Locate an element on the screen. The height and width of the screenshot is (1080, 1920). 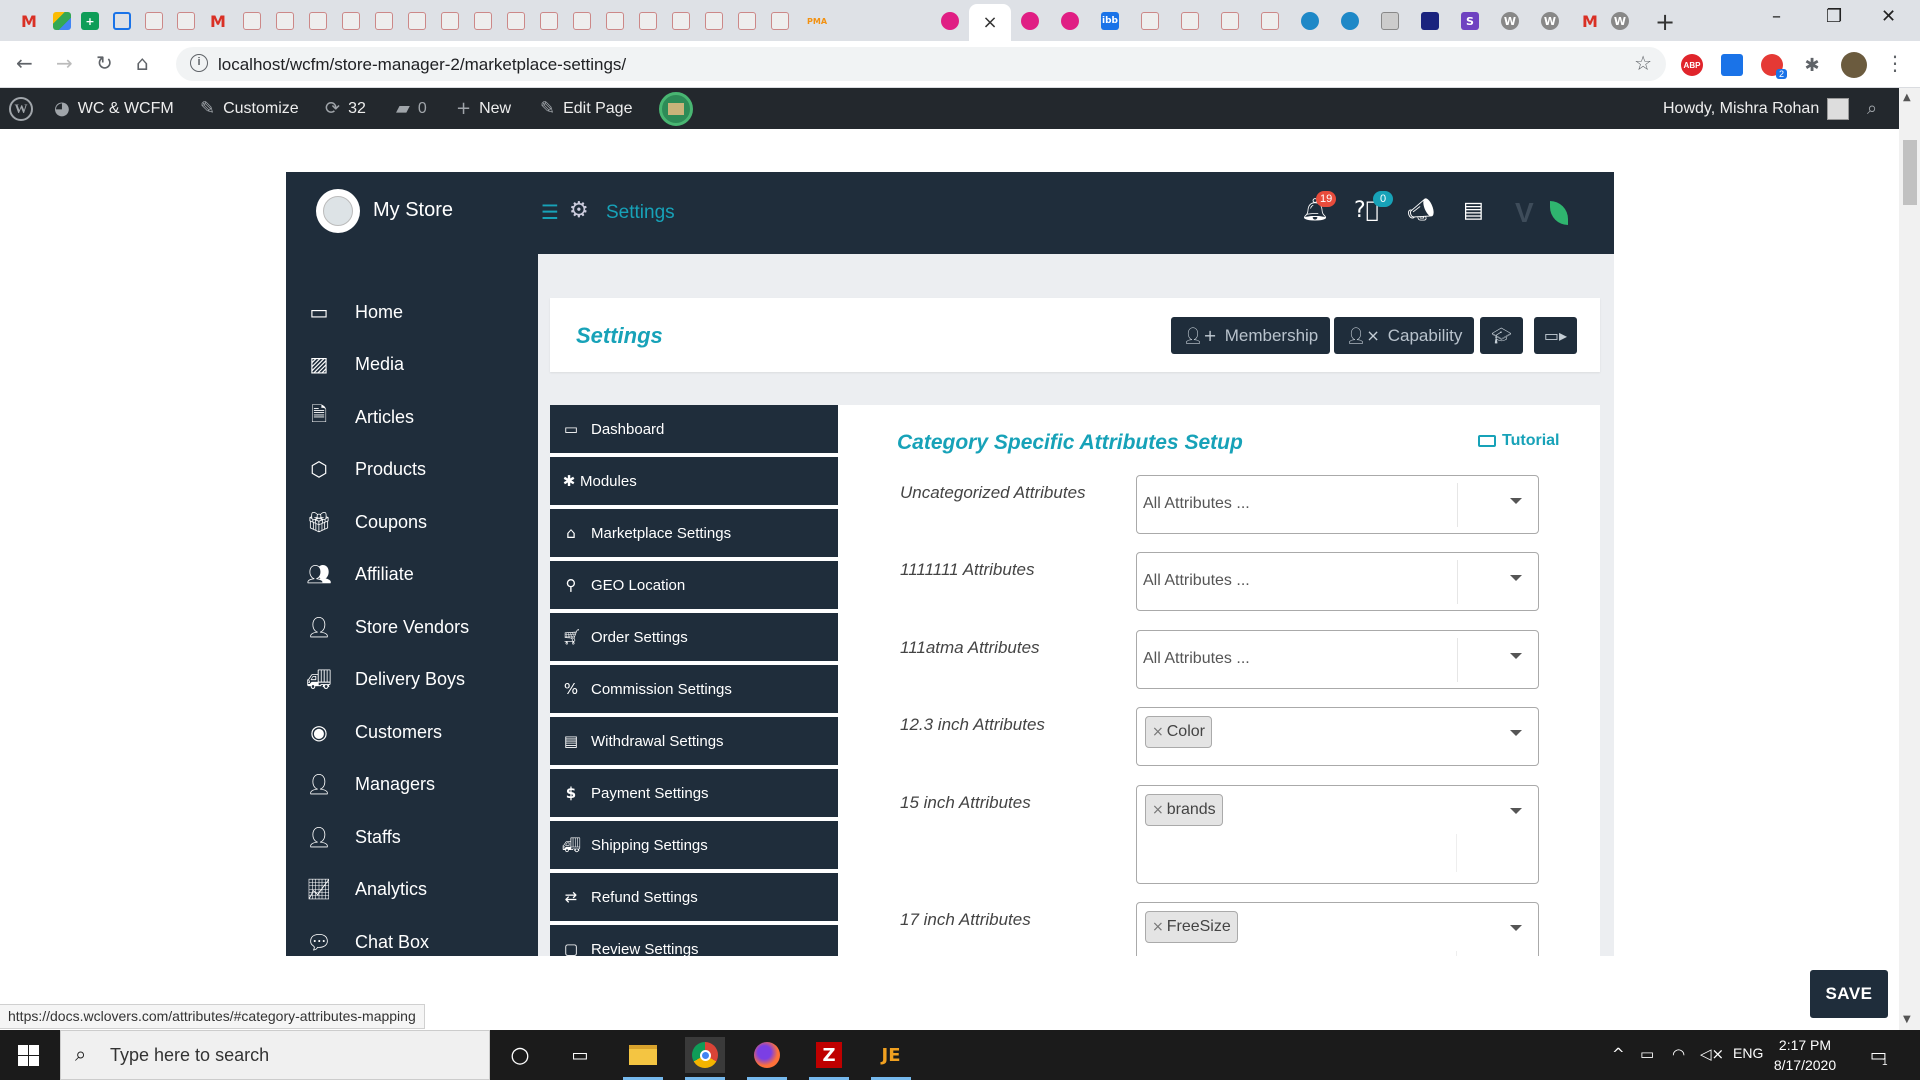
subnav-item-shipping-settings: 🚚︎ Shipping Settings is located at coordinates (694, 846).